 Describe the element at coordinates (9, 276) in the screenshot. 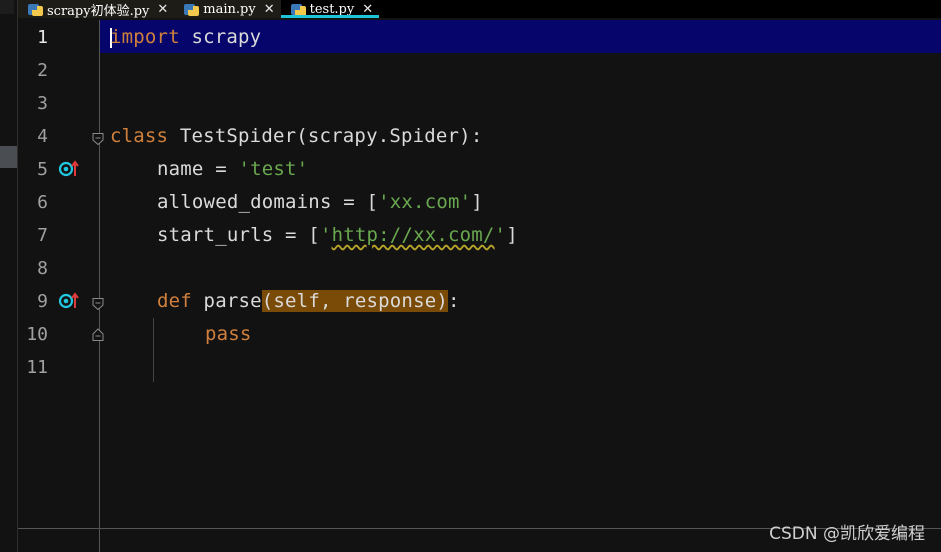

I see `tool-window-strip` at that location.